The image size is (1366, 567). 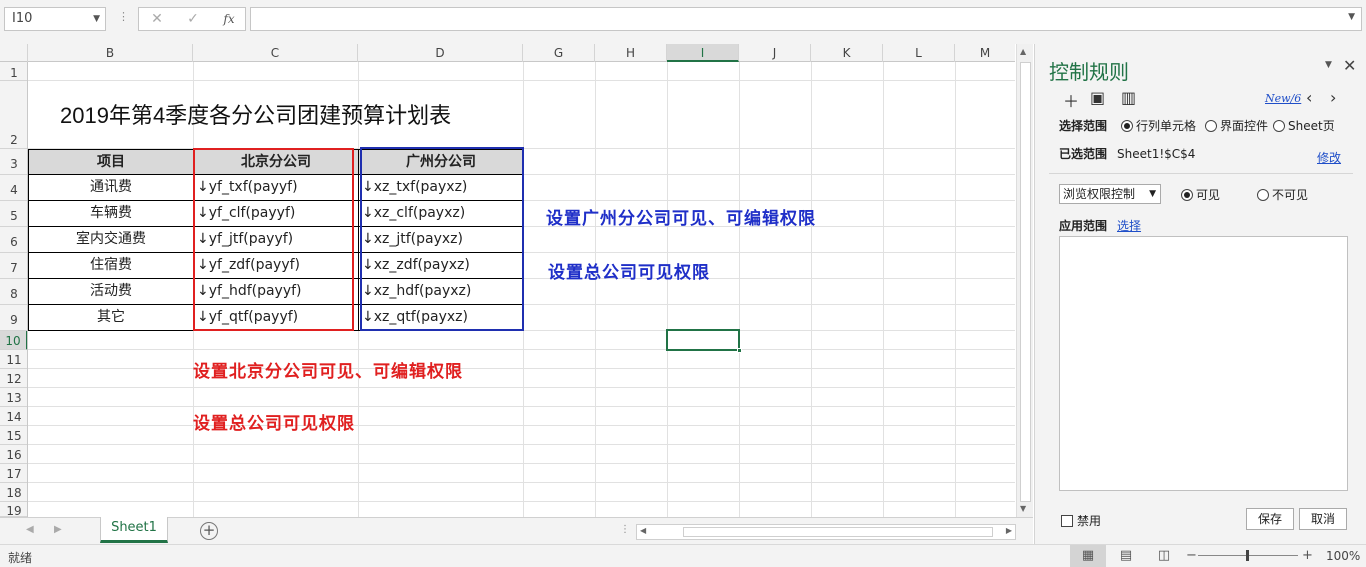 I want to click on vertical-scroll-thumb, so click(x=1025, y=282).